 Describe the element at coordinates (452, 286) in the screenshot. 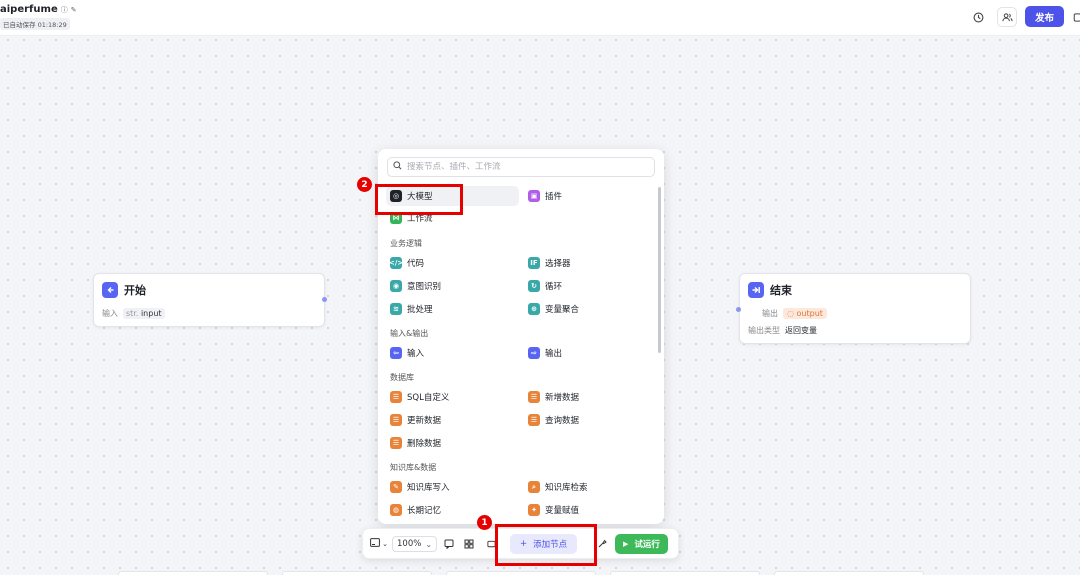

I see `node-item-intent: ◉ 意图识别` at that location.